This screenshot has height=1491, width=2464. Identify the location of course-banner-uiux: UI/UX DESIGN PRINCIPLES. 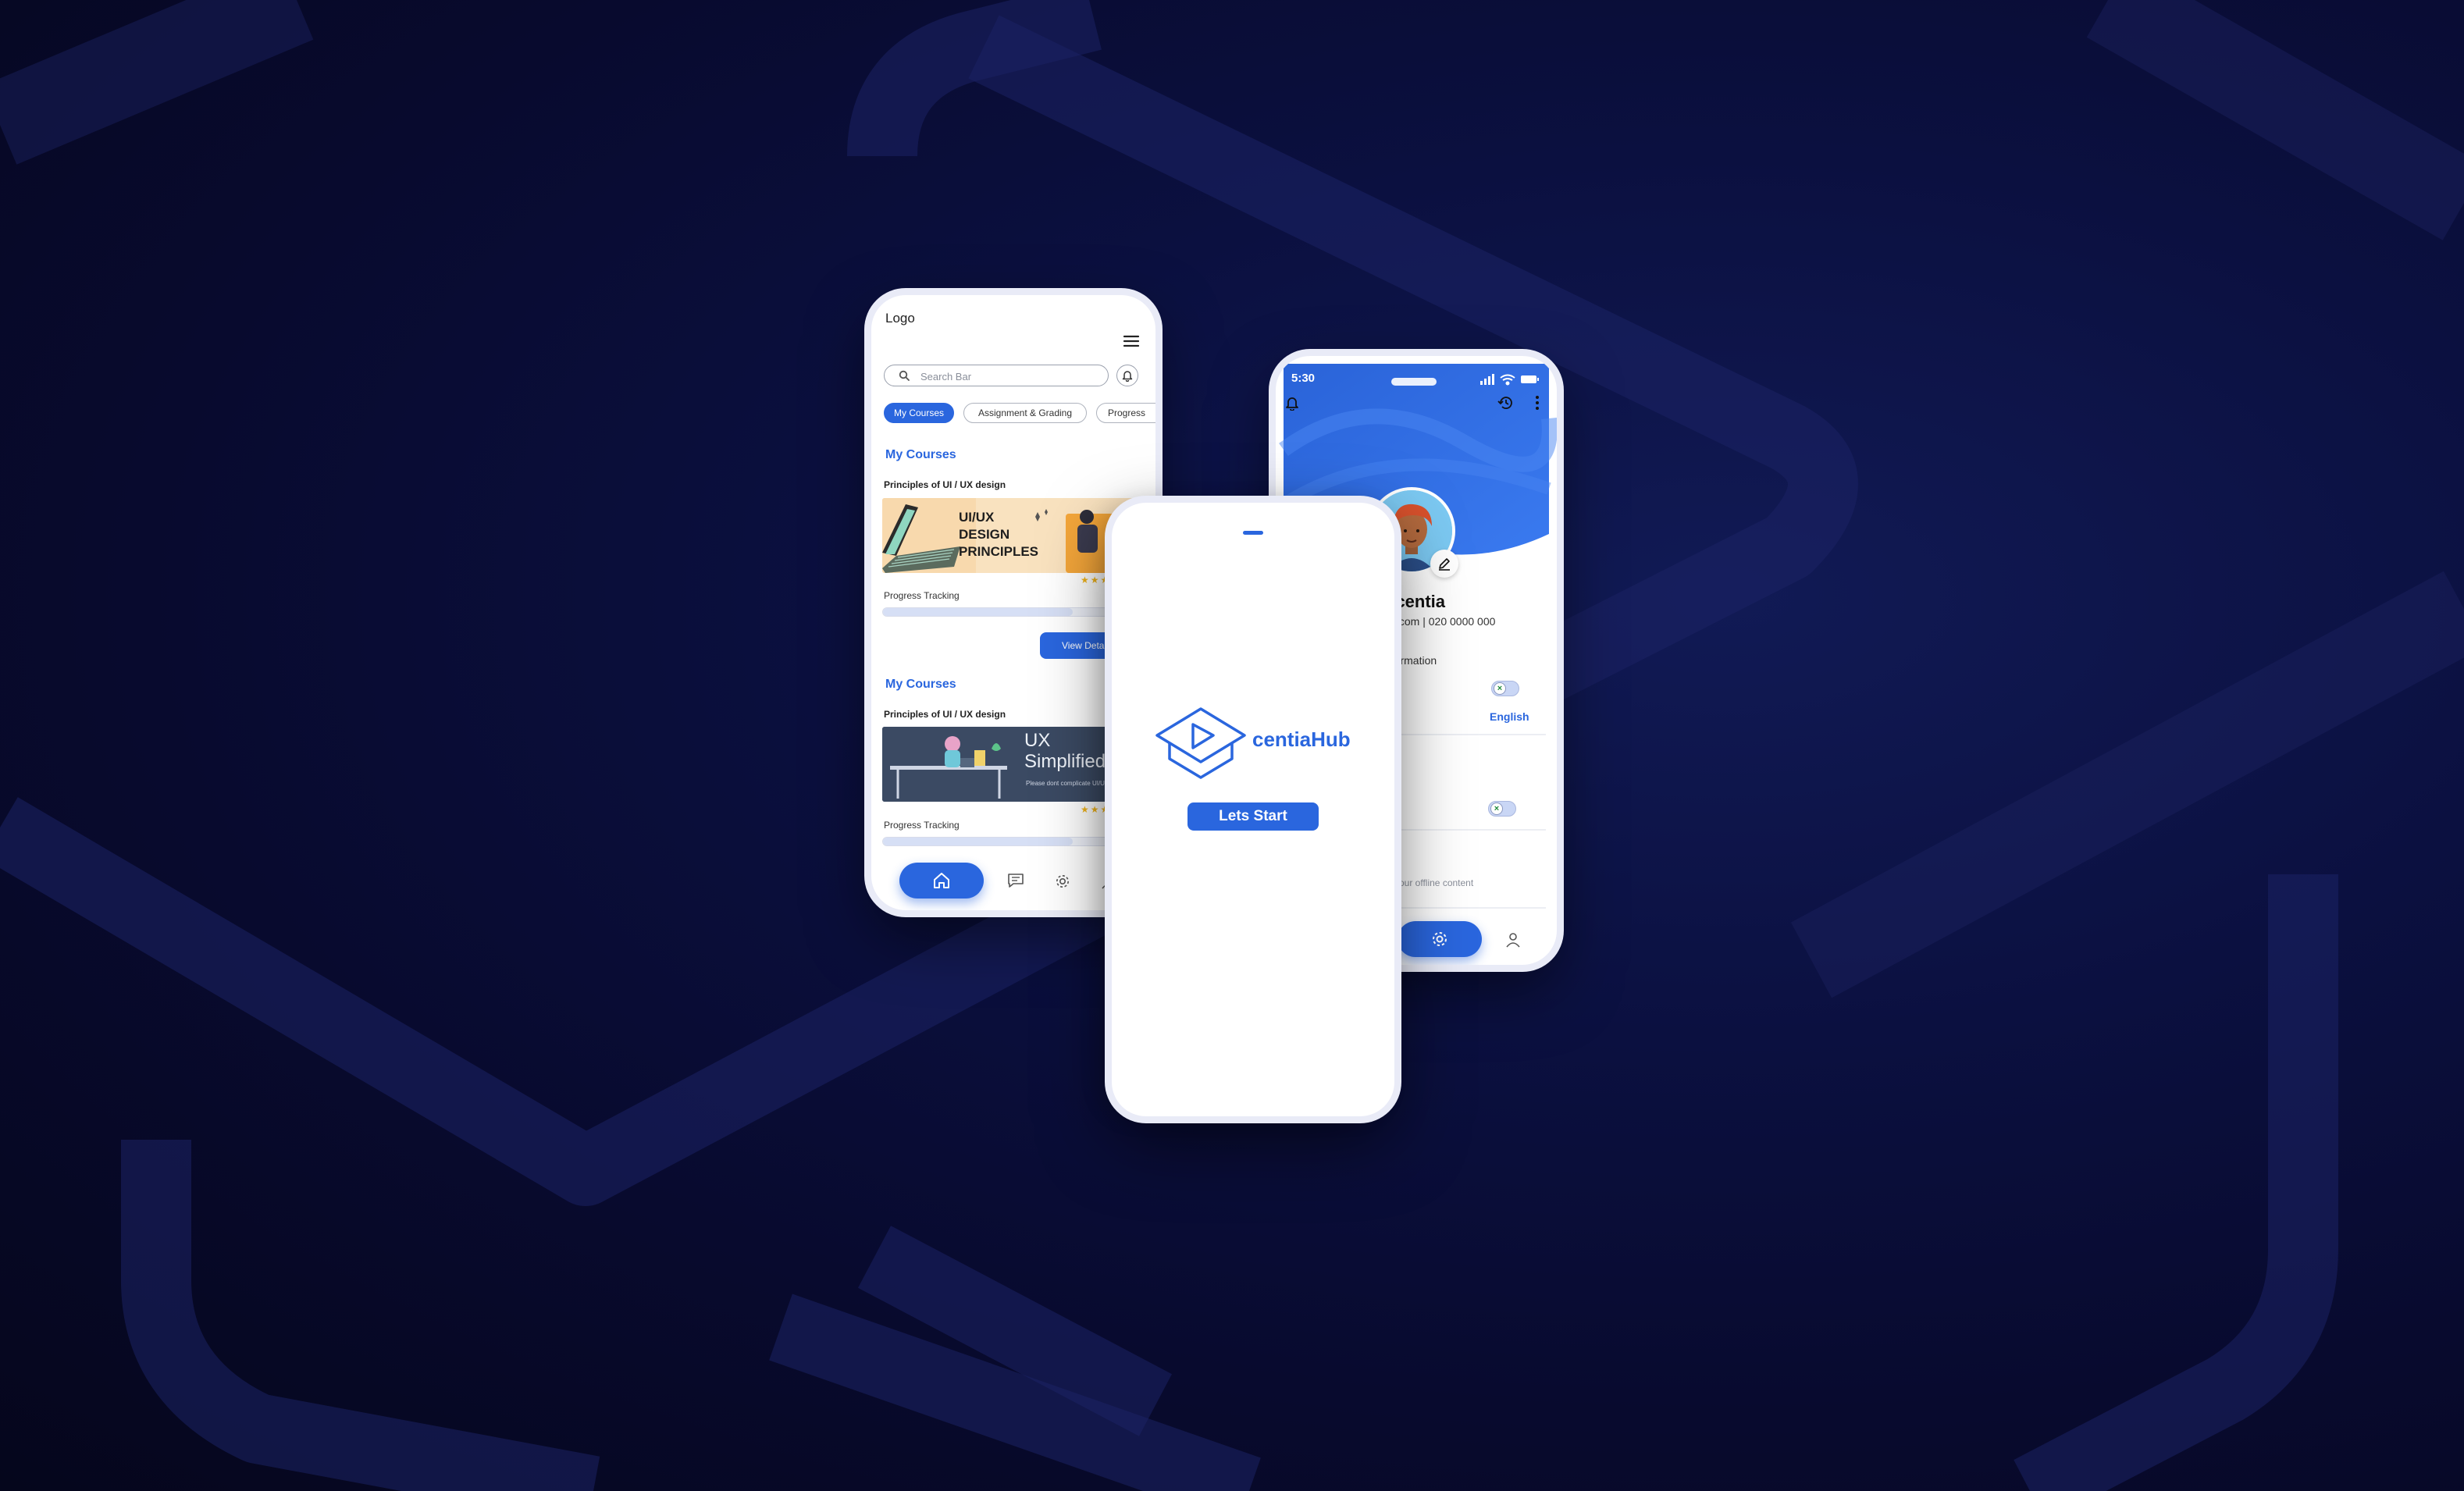
(1015, 536).